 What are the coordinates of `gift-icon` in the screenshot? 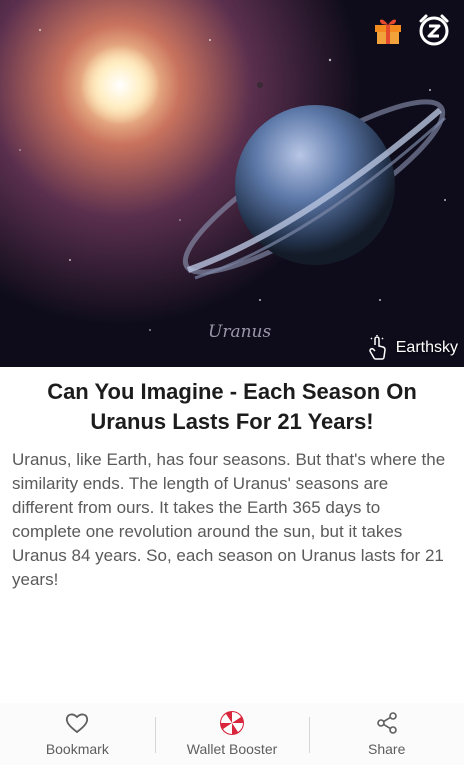 It's located at (388, 30).